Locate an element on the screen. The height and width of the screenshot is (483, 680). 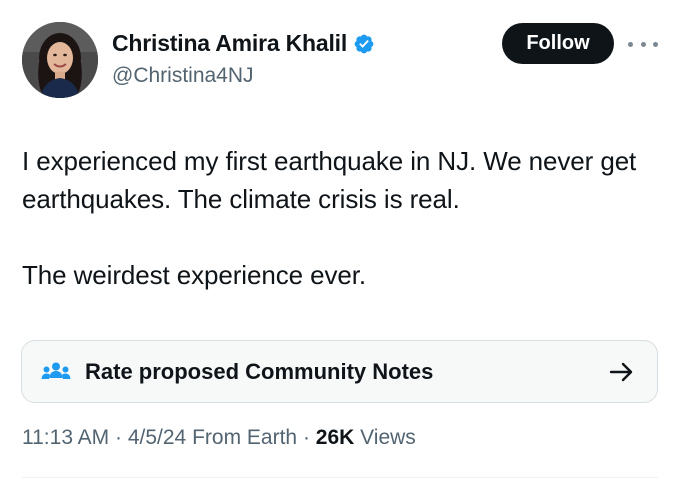
tweet-source: From Earth is located at coordinates (245, 437).